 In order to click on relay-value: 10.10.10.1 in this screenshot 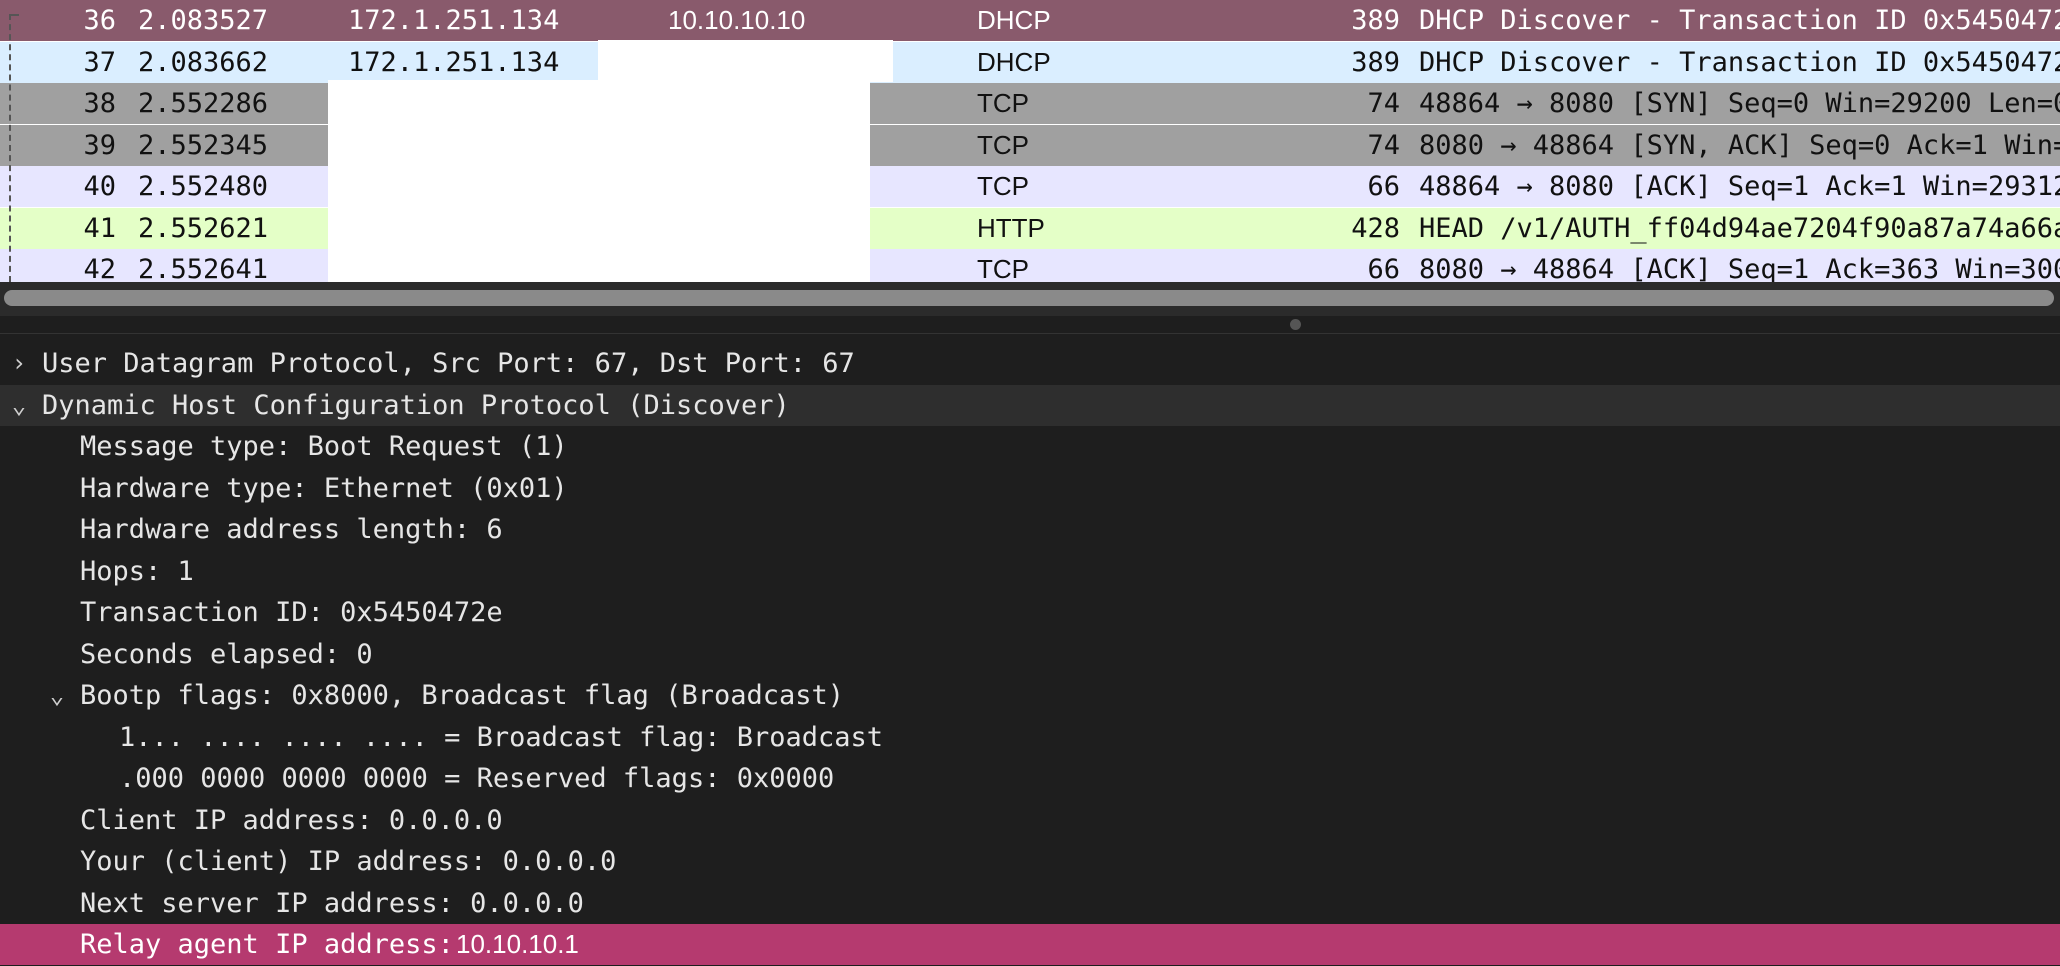, I will do `click(517, 944)`.